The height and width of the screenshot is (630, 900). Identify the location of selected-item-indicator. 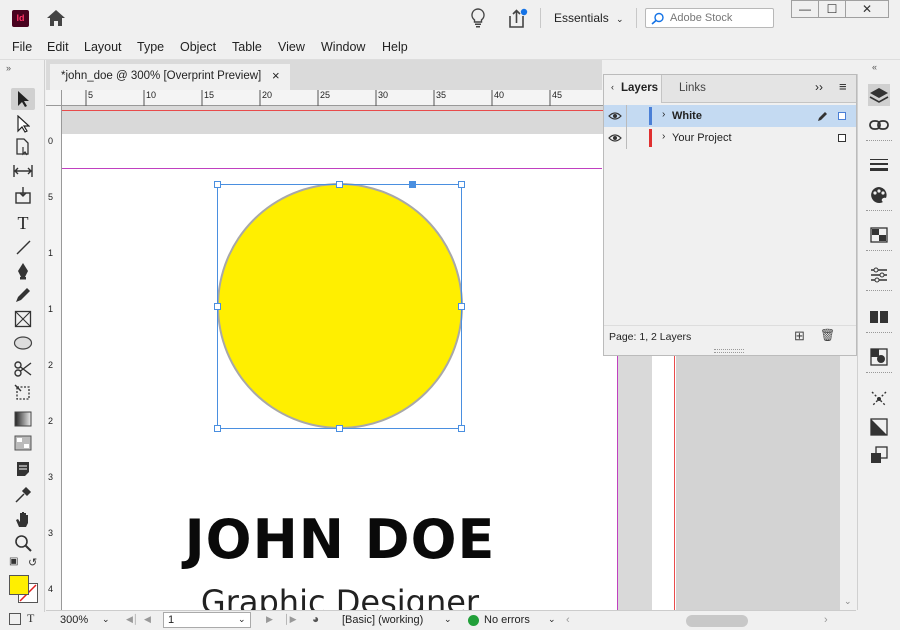
(842, 116).